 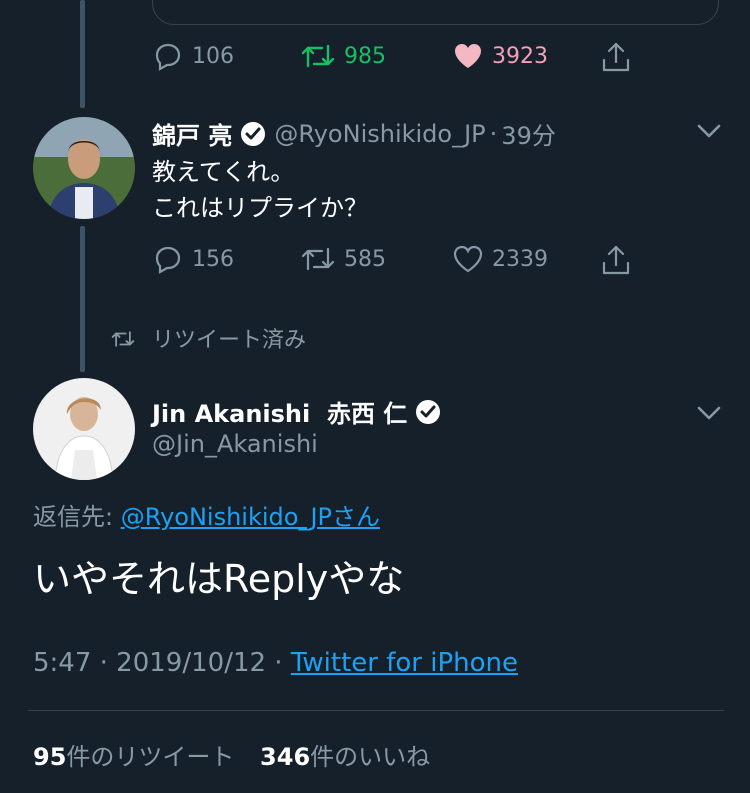 What do you see at coordinates (235, 444) in the screenshot?
I see `handle: @Jin_Akanishi` at bounding box center [235, 444].